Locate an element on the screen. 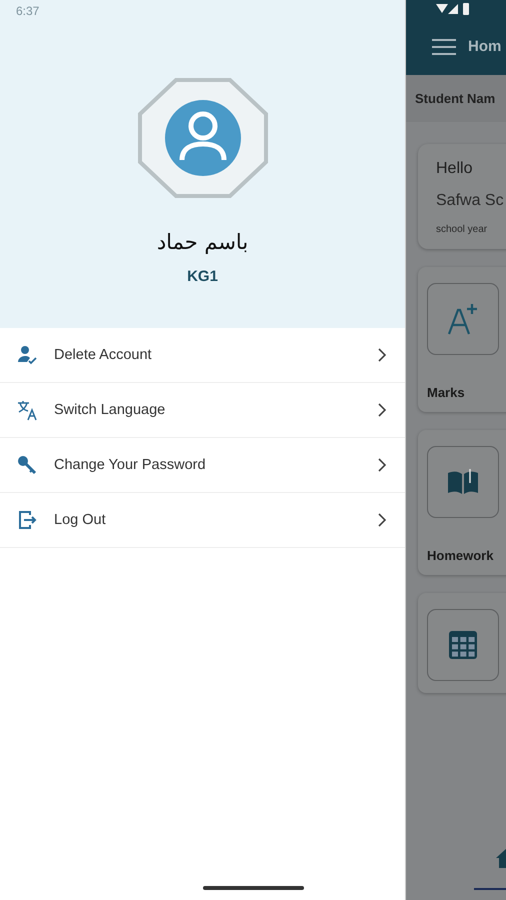  menu-item: Delete Account is located at coordinates (202, 355).